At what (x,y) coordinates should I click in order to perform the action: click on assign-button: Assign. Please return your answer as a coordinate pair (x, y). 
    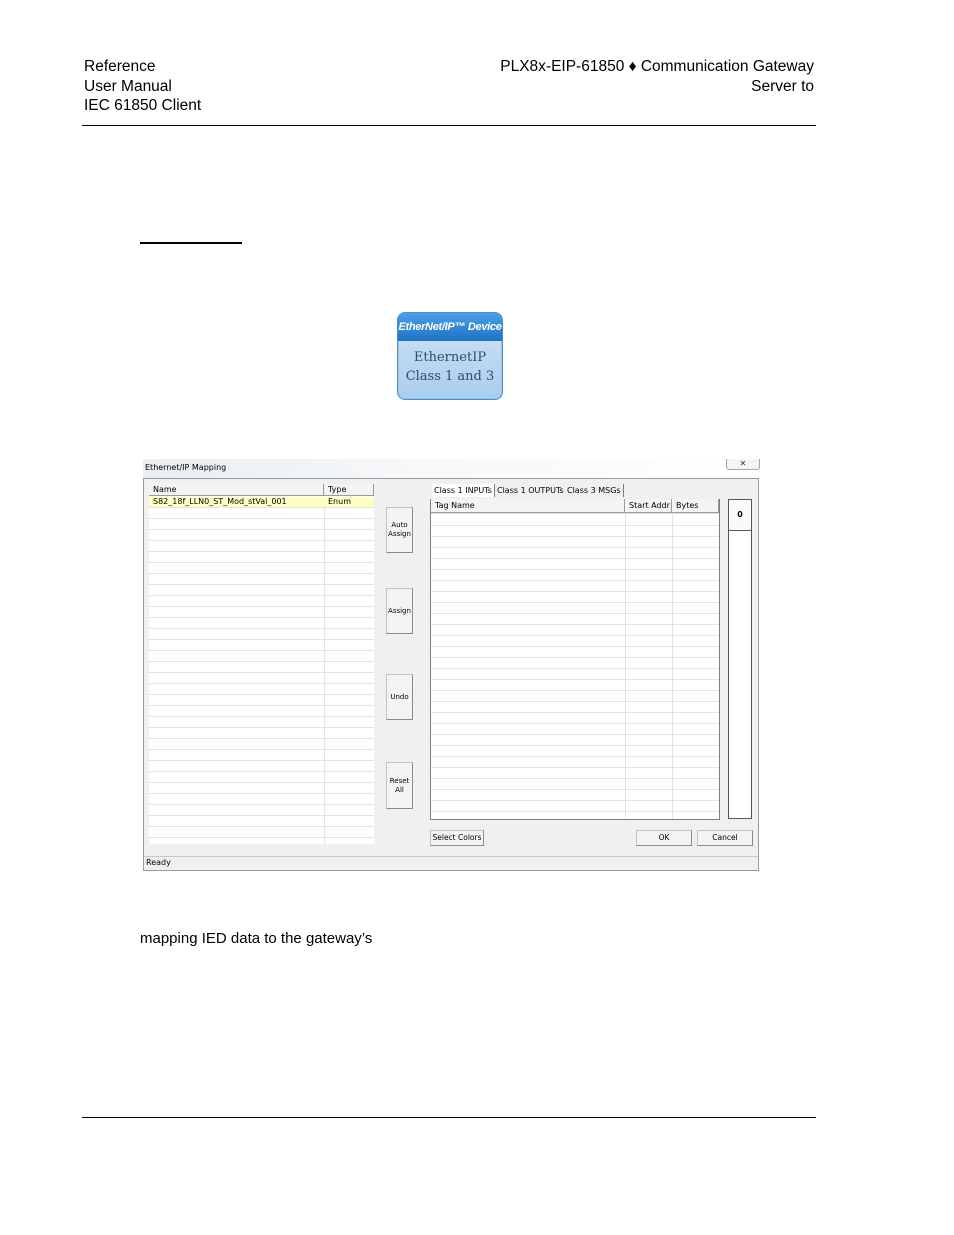
    Looking at the image, I should click on (399, 611).